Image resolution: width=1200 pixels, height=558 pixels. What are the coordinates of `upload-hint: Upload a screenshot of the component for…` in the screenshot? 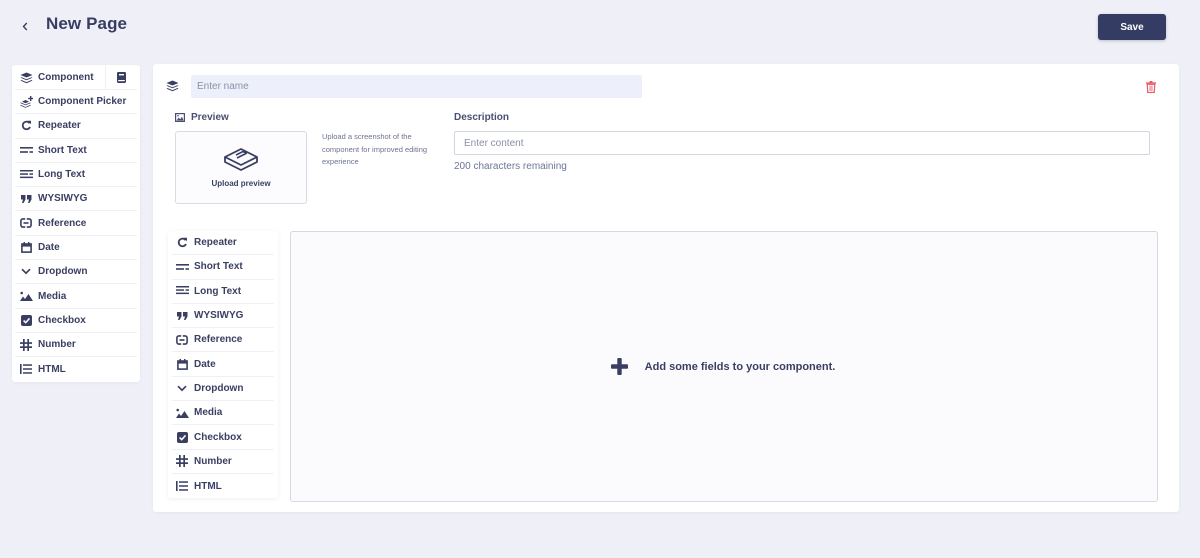 It's located at (375, 149).